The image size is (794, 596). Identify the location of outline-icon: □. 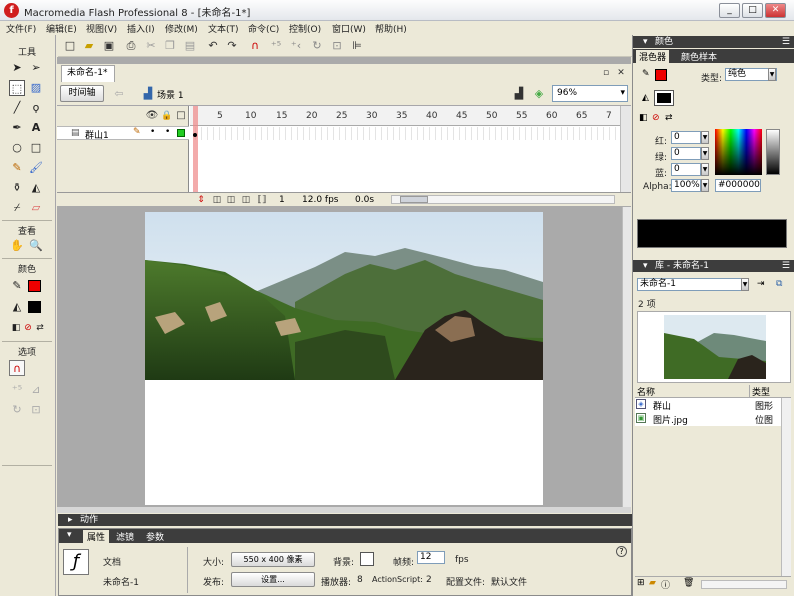
(181, 116).